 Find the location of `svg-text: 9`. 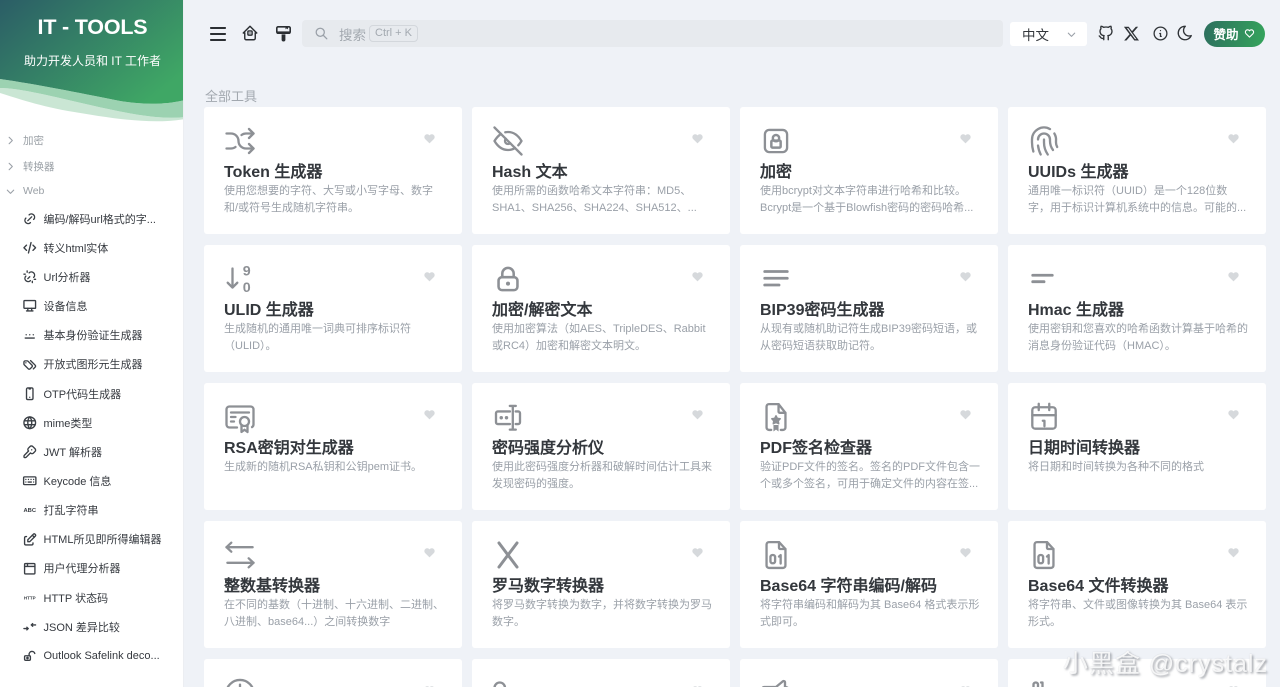

svg-text: 9 is located at coordinates (246, 271).